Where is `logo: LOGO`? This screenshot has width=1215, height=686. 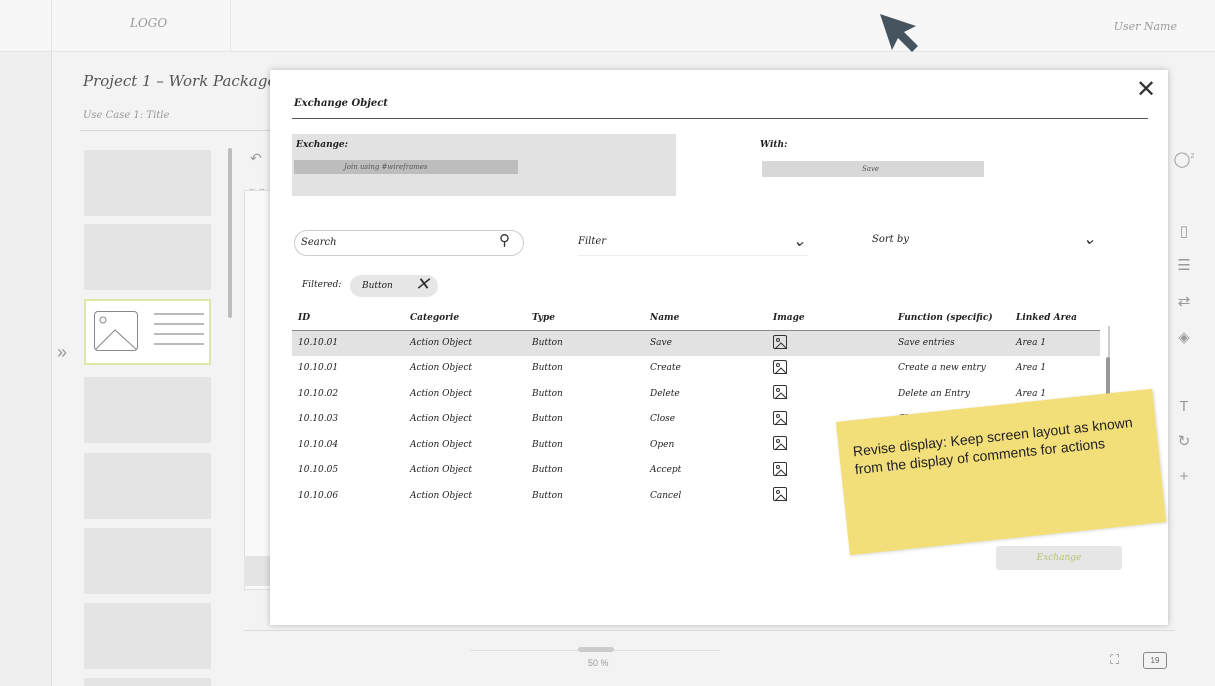
logo: LOGO is located at coordinates (149, 23).